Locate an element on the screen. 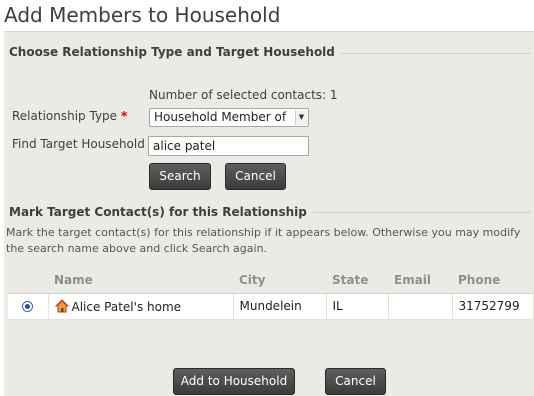 This screenshot has height=396, width=534. email-cell is located at coordinates (420, 306).